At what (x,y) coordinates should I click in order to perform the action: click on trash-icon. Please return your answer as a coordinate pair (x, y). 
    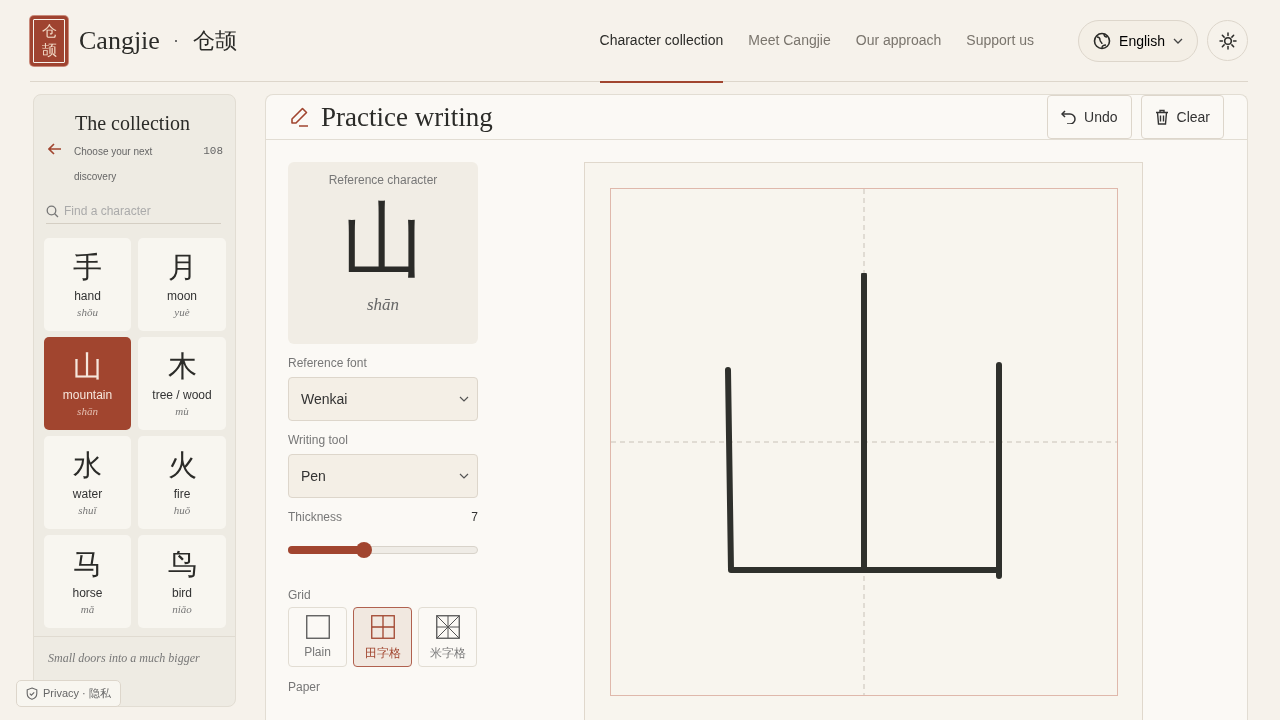
    Looking at the image, I should click on (1161, 117).